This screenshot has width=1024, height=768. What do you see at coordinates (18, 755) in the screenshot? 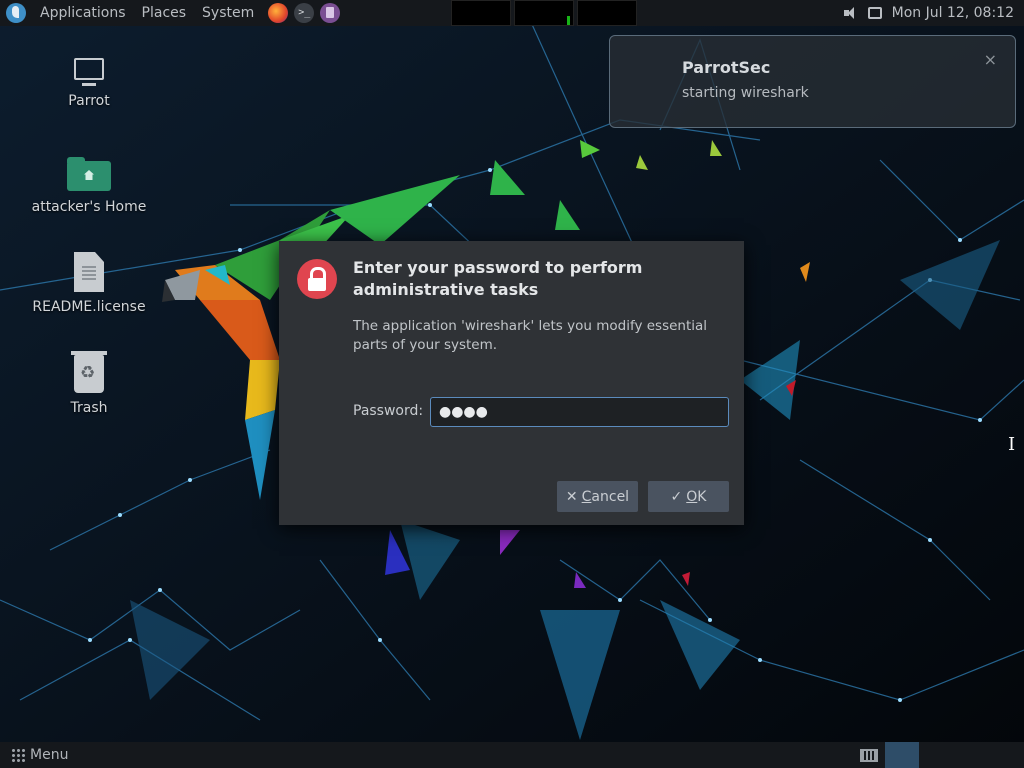
I see `menu-grid-icon` at bounding box center [18, 755].